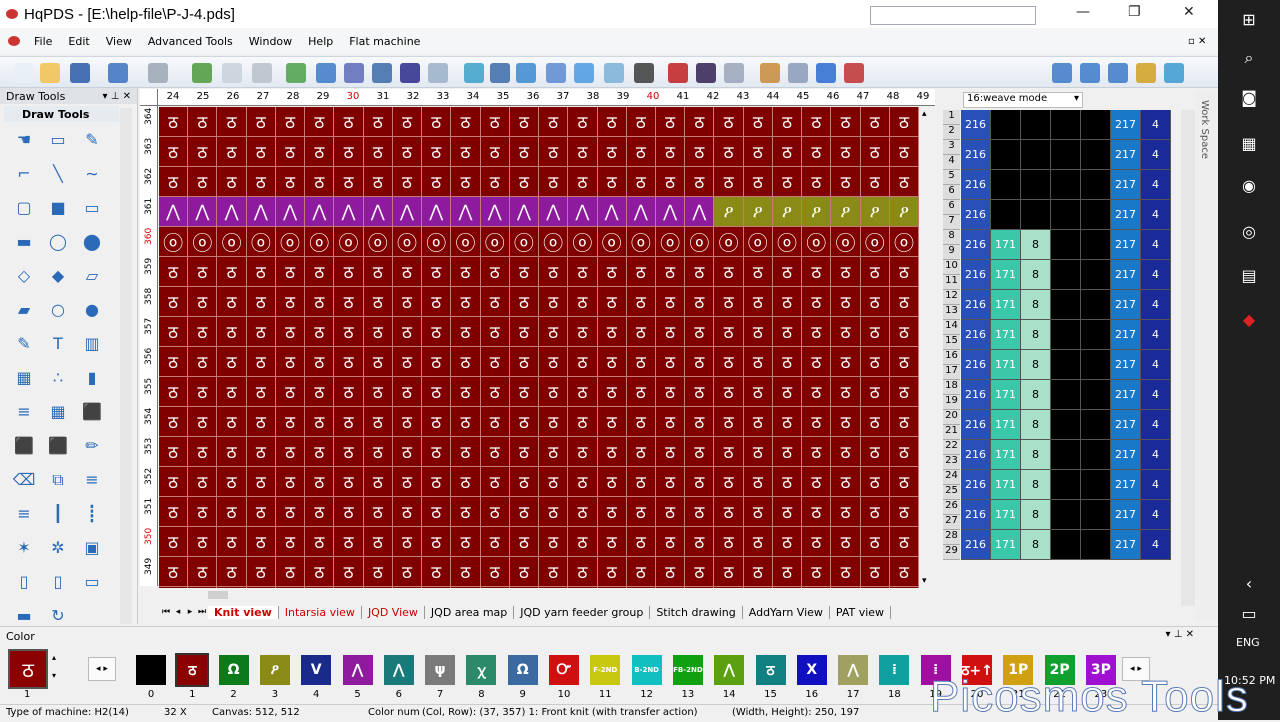 Image resolution: width=1280 pixels, height=722 pixels. Describe the element at coordinates (1071, 611) in the screenshot. I see `weave-horizontal-scrollbar` at that location.